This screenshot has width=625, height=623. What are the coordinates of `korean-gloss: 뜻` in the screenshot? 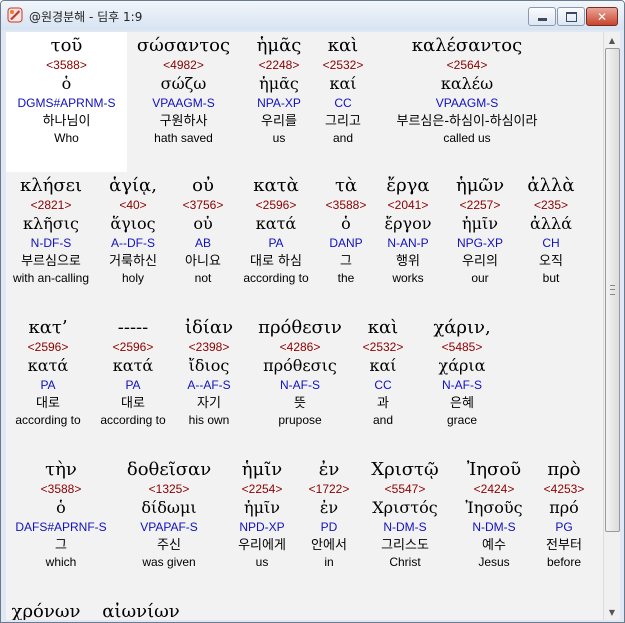 It's located at (300, 403).